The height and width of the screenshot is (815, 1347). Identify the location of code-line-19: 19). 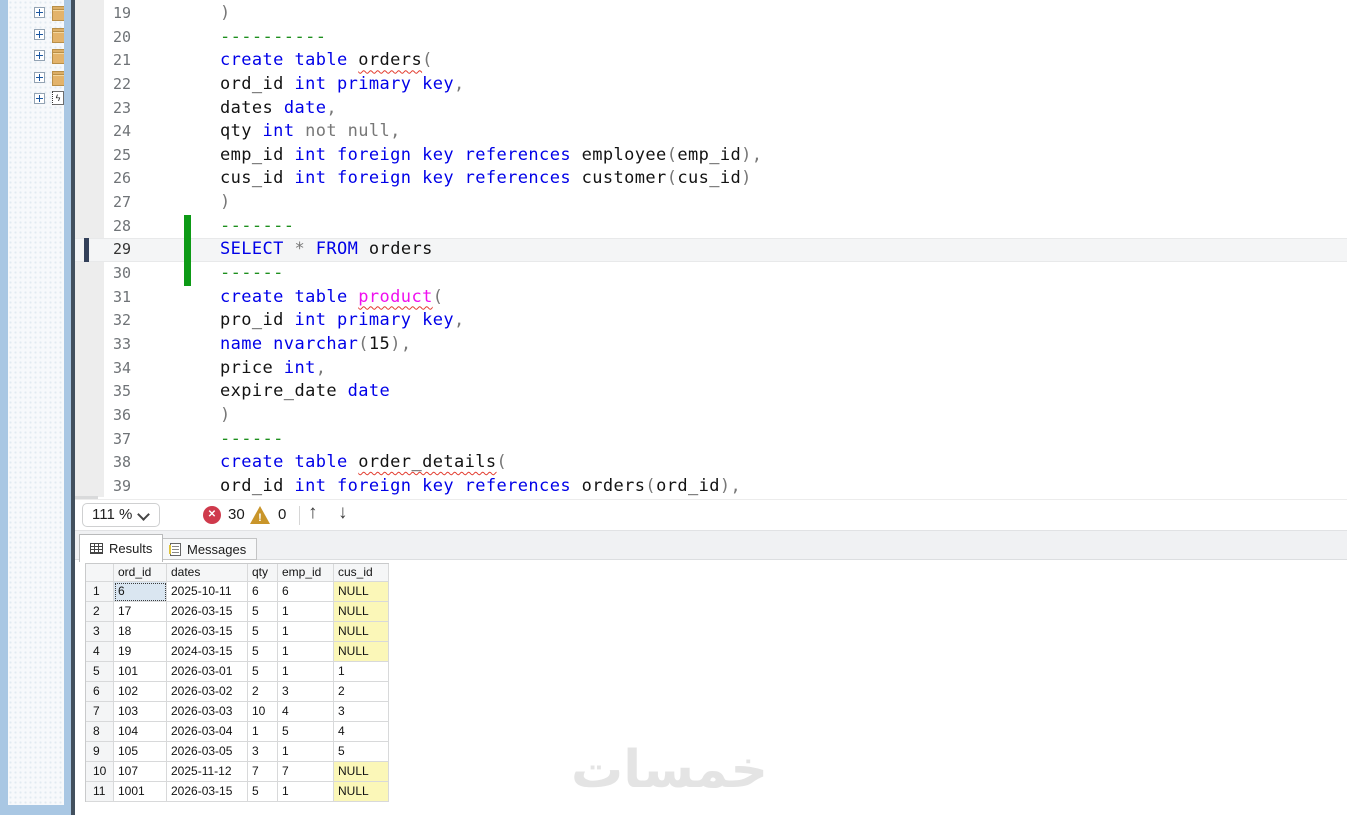
(711, 14).